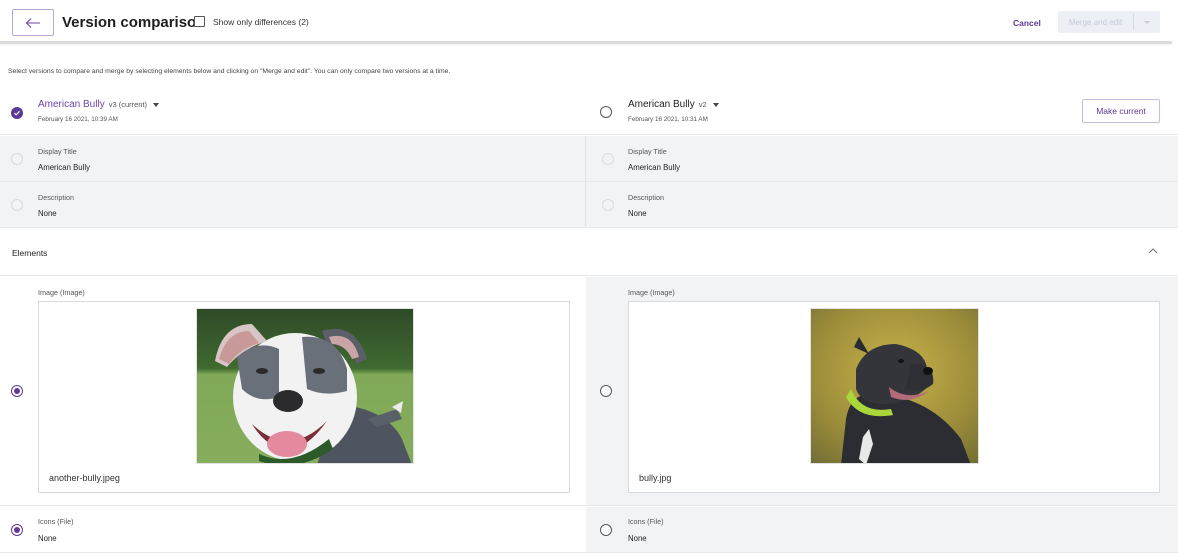 The image size is (1178, 556). I want to click on image-filename-right: bully.jpg, so click(655, 478).